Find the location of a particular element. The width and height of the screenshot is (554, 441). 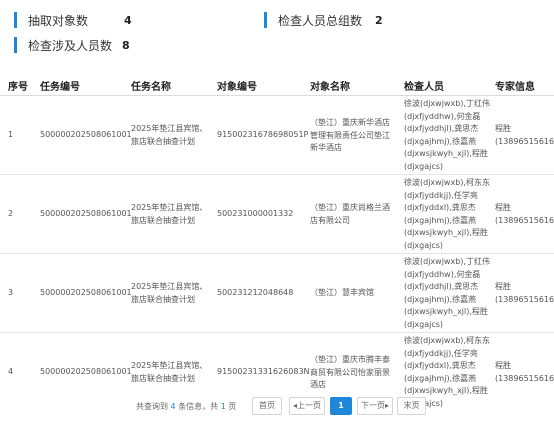

stat-label: 抽取对象数 is located at coordinates (58, 20).